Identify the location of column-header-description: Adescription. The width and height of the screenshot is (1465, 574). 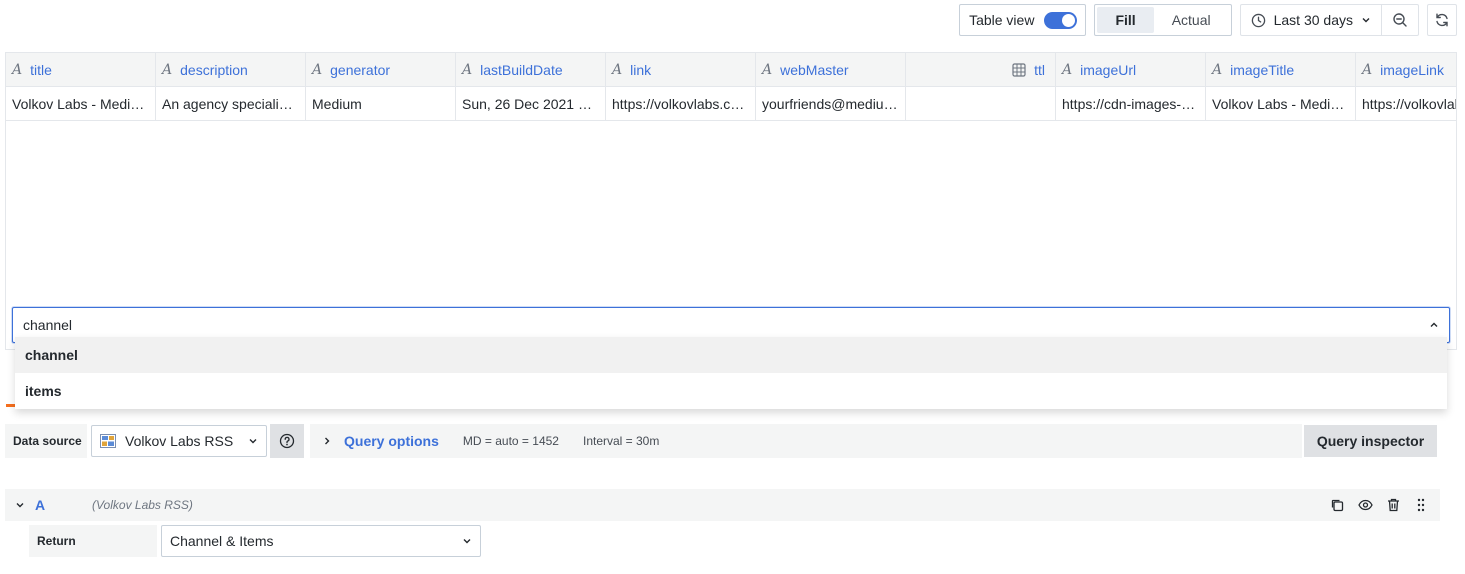
(231, 69).